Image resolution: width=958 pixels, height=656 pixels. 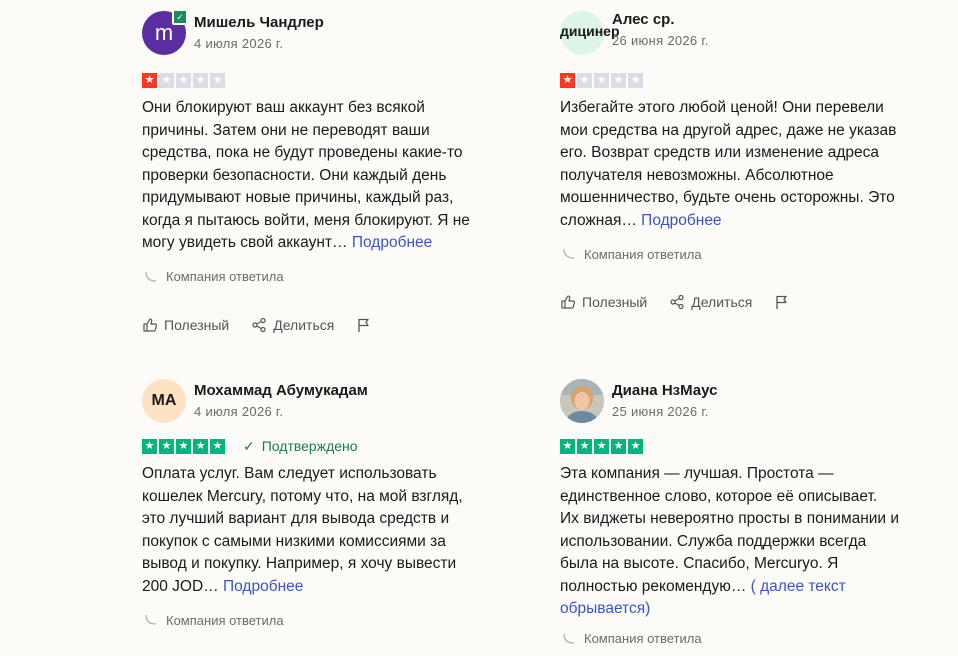 I want to click on review-date: 25 июня 2026 г., so click(x=660, y=411).